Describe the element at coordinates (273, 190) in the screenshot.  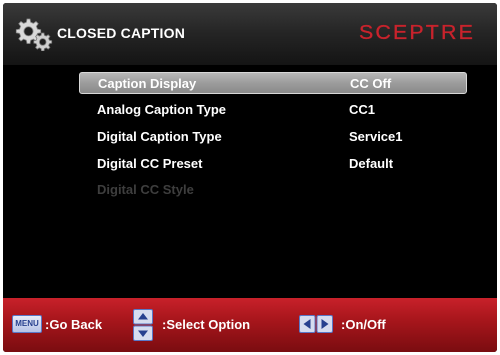
I see `menu-item-digital-cc-style: Digital CC Style` at that location.